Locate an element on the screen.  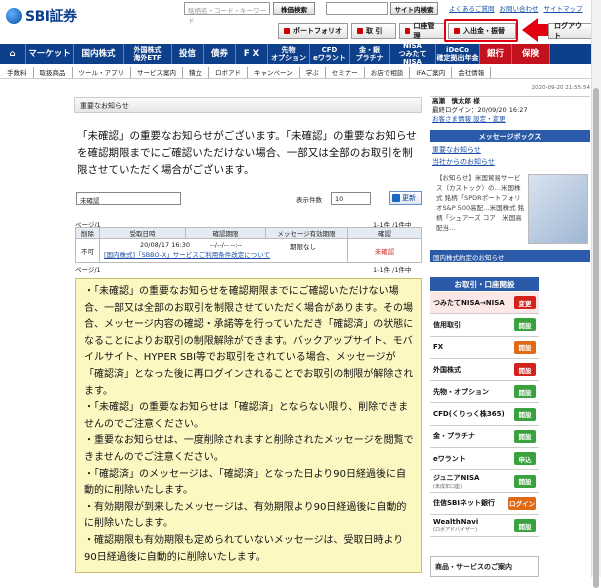
portfolio-icon is located at coordinates (287, 31).